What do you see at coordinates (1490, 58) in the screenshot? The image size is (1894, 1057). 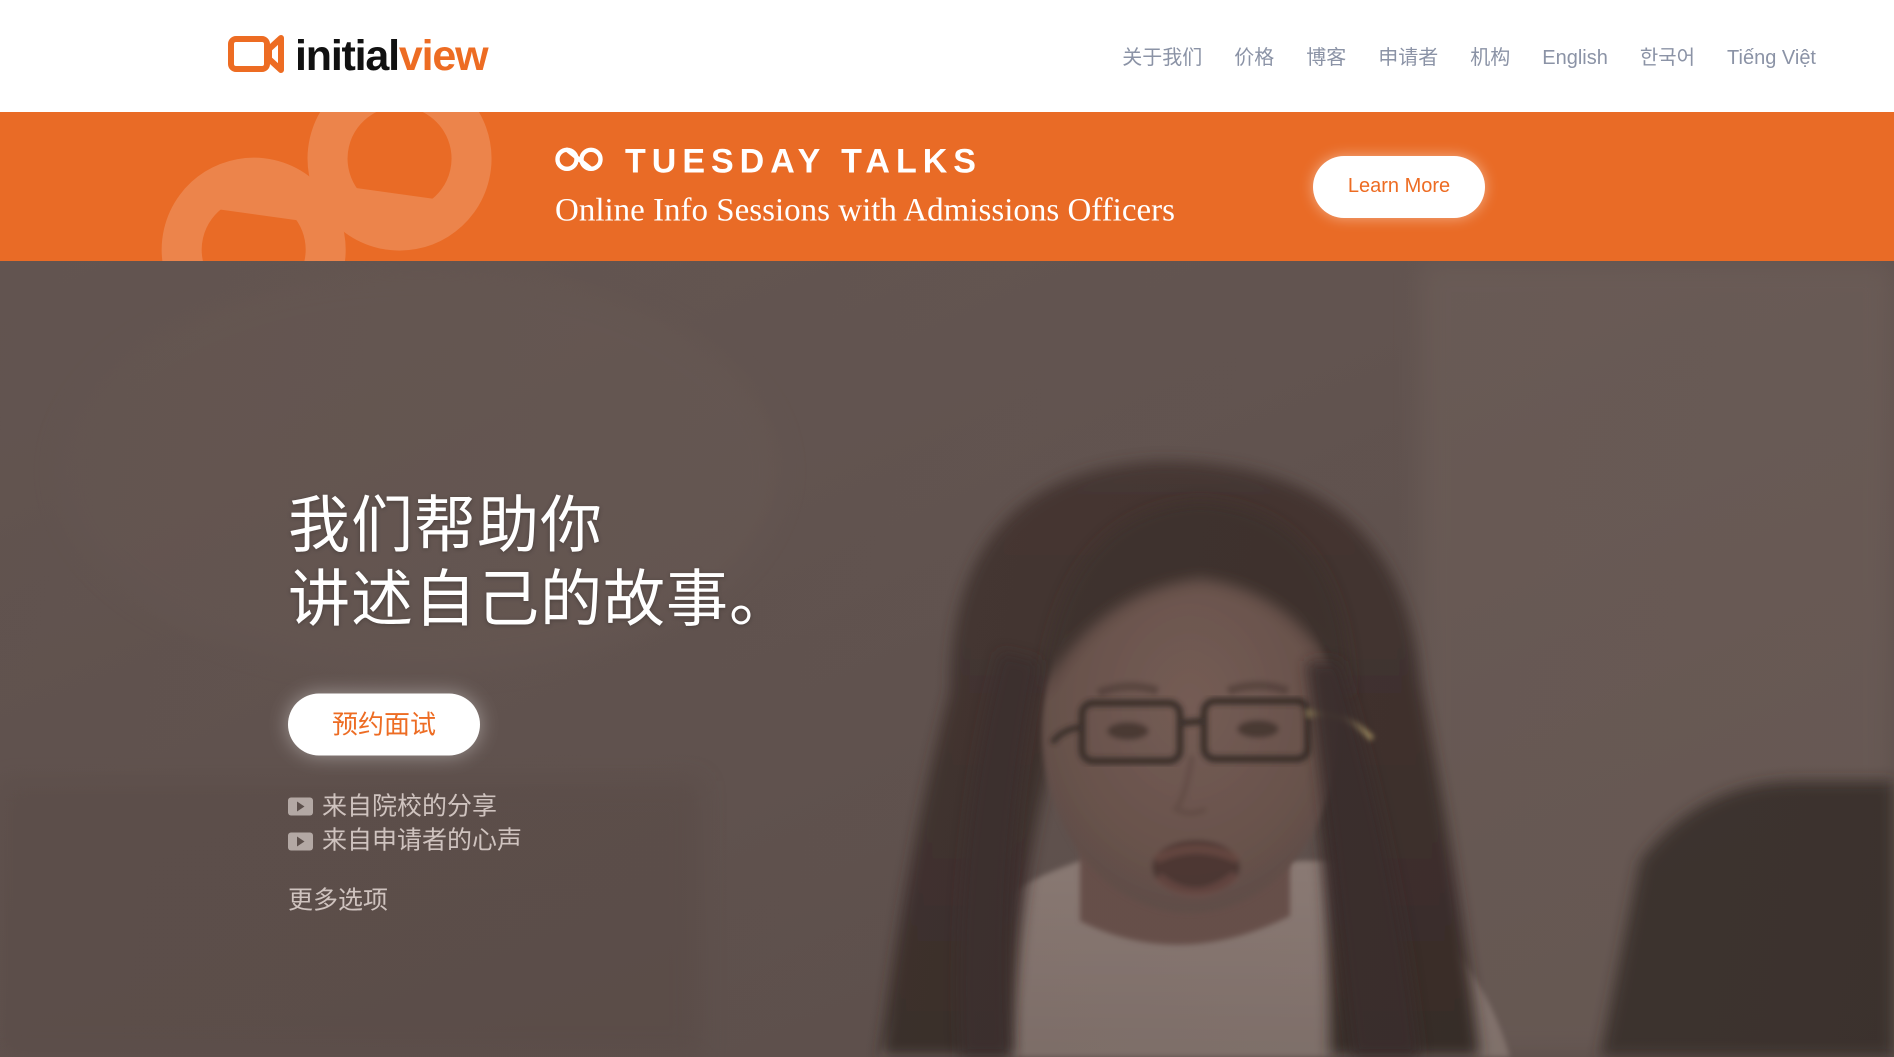 I see `nav-item-institutions: 机构` at bounding box center [1490, 58].